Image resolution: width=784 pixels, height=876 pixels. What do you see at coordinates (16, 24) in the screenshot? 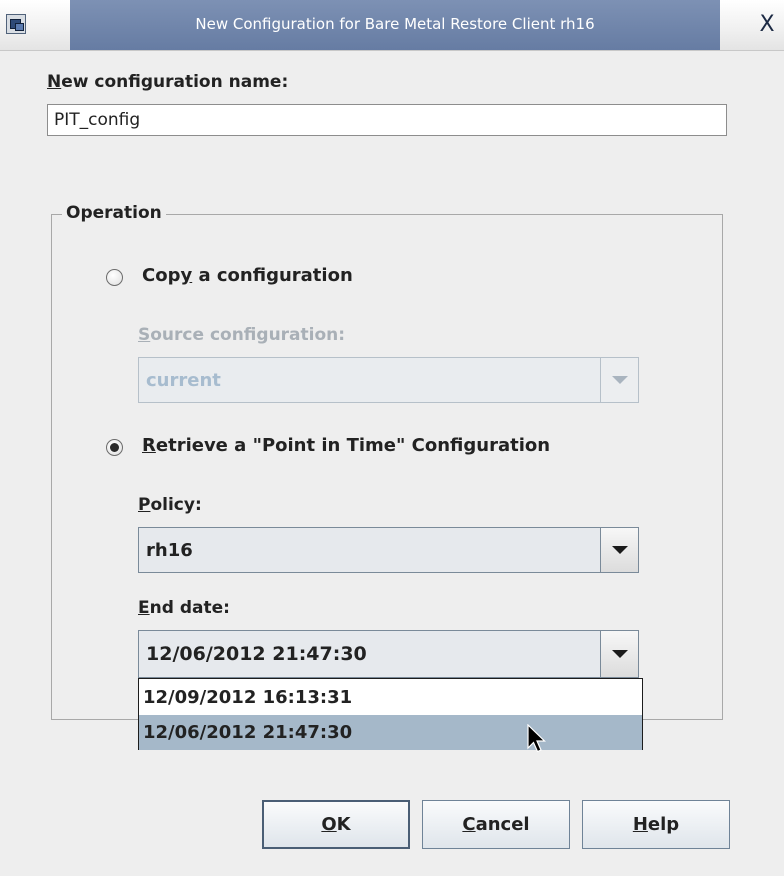
I see `window-menu-icon` at bounding box center [16, 24].